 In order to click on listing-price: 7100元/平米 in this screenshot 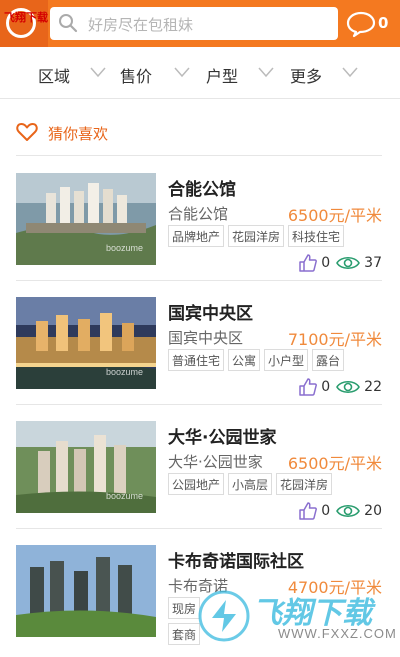, I will do `click(334, 339)`.